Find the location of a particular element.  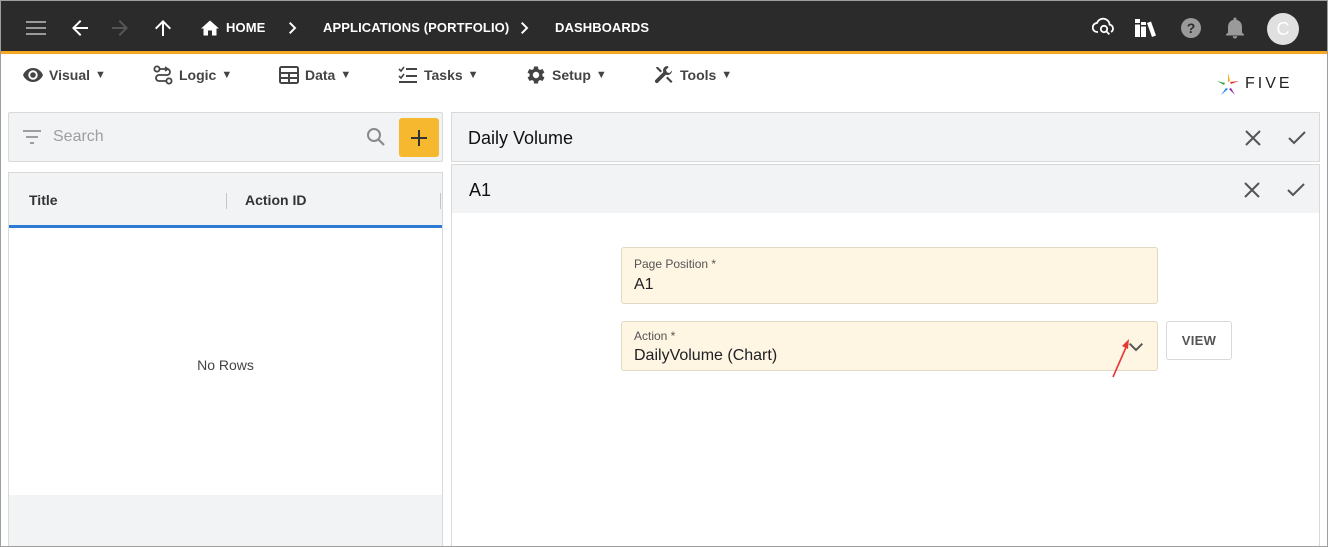

breadcrumb-home: HOME is located at coordinates (245, 27).